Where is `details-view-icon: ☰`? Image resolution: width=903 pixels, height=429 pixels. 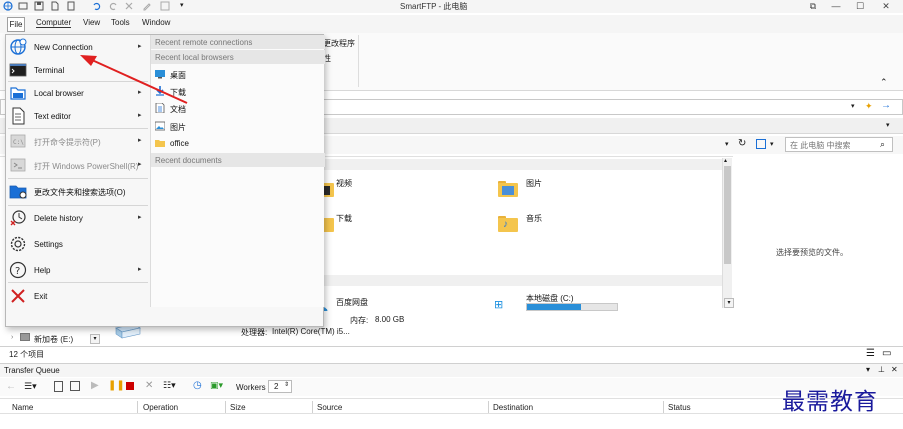 details-view-icon: ☰ is located at coordinates (870, 353).